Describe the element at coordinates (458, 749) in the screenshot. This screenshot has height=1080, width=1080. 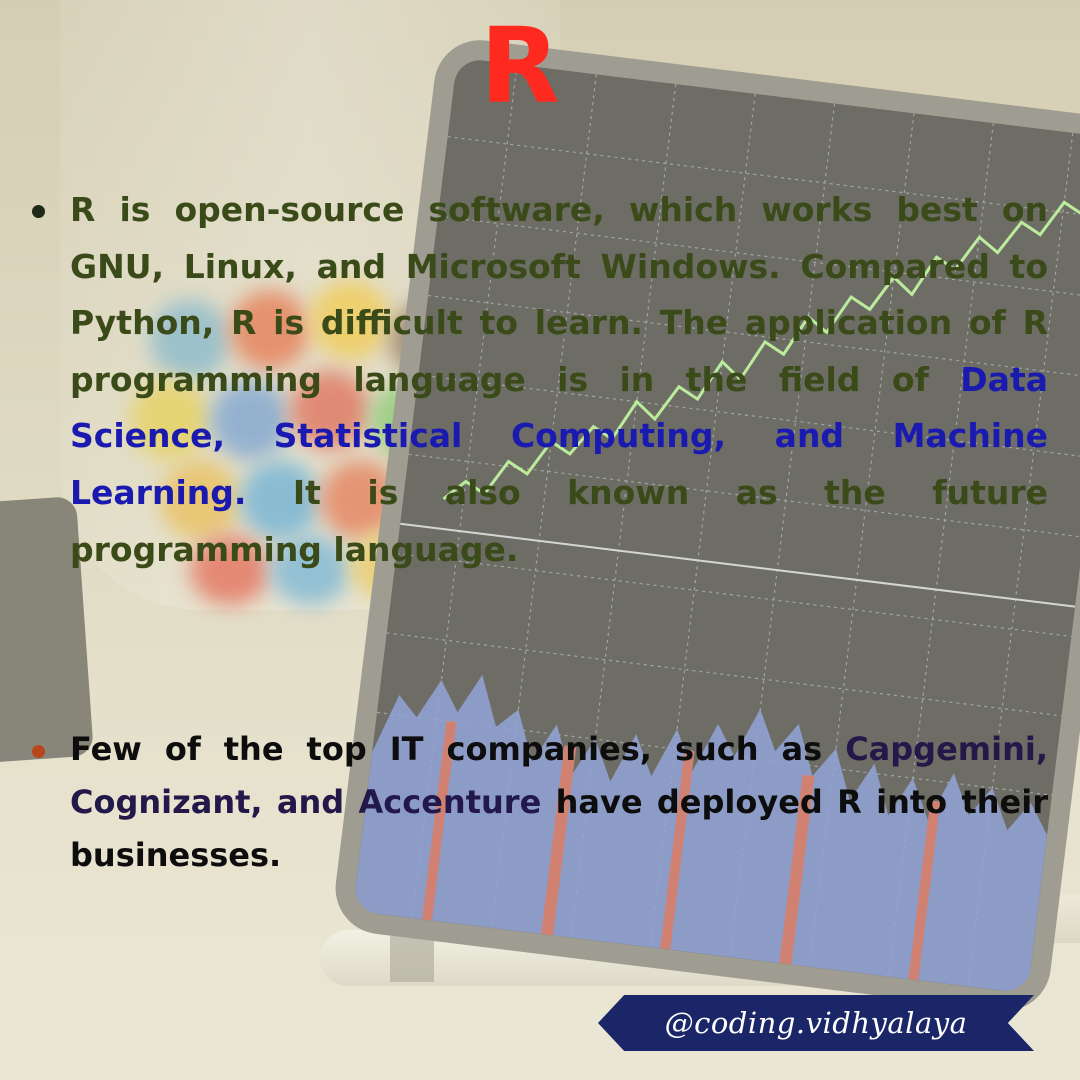
I see `bullet-r-companies-lead: Few of the top IT companies, such as` at that location.